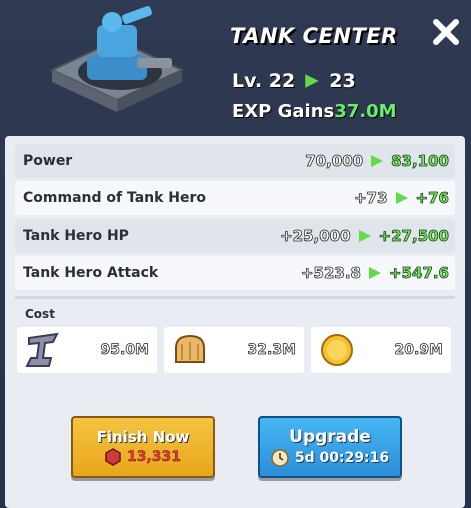 This screenshot has width=471, height=508. I want to click on iron-icon, so click(42, 349).